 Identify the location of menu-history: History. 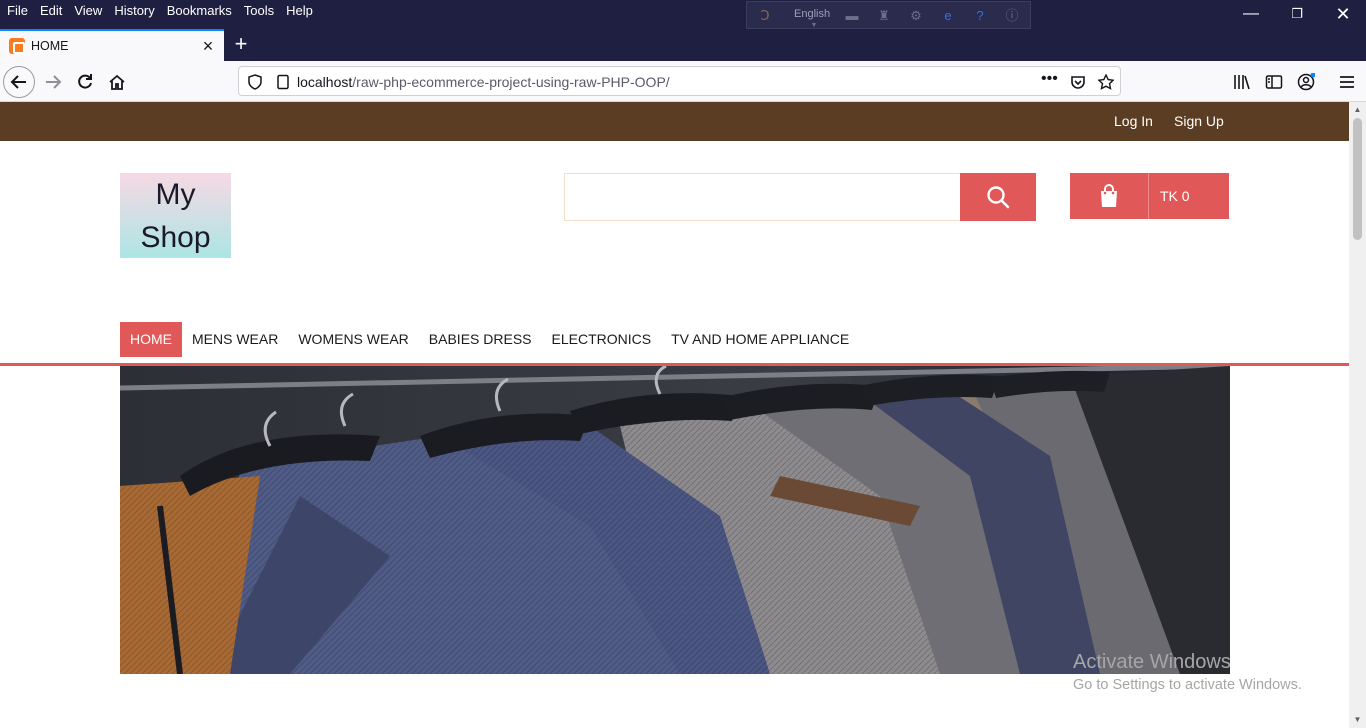
(134, 11).